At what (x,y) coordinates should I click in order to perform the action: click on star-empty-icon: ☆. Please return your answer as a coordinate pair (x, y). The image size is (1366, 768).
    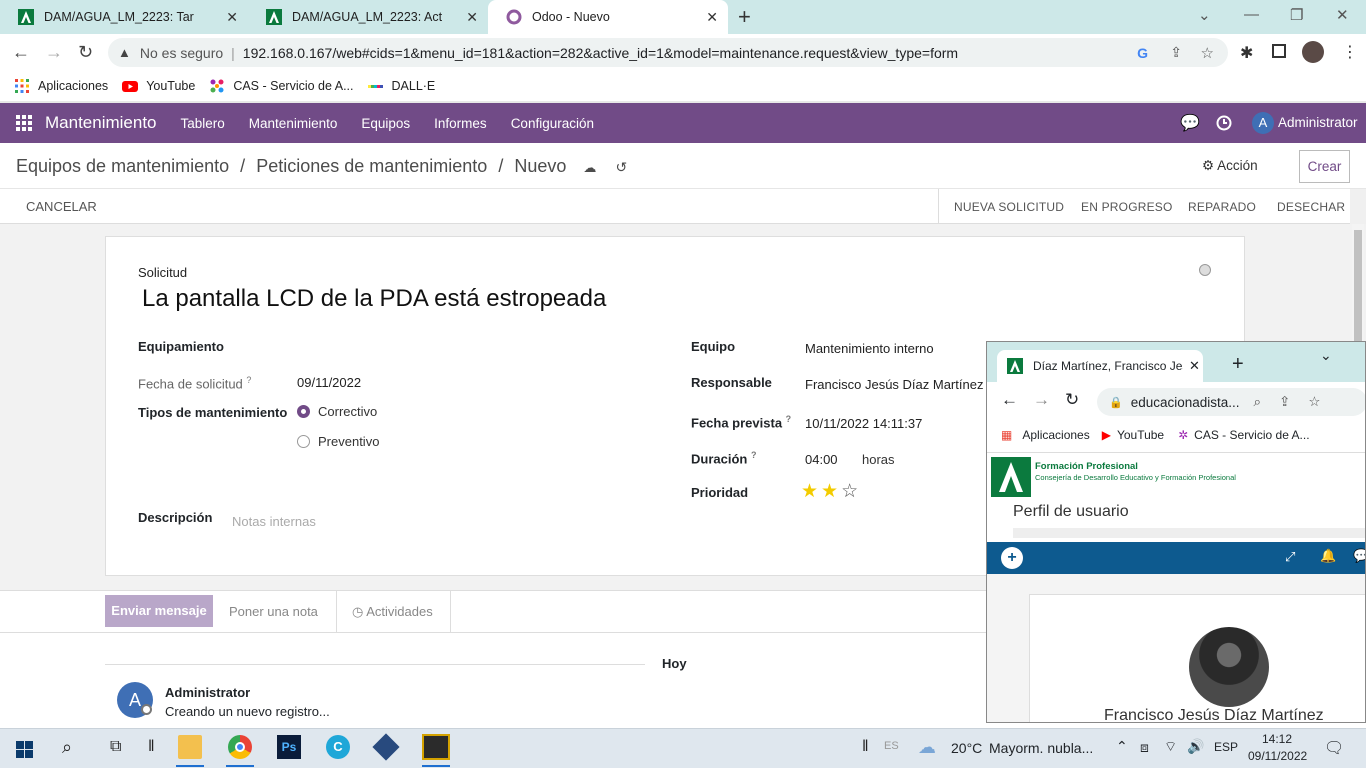
    Looking at the image, I should click on (849, 491).